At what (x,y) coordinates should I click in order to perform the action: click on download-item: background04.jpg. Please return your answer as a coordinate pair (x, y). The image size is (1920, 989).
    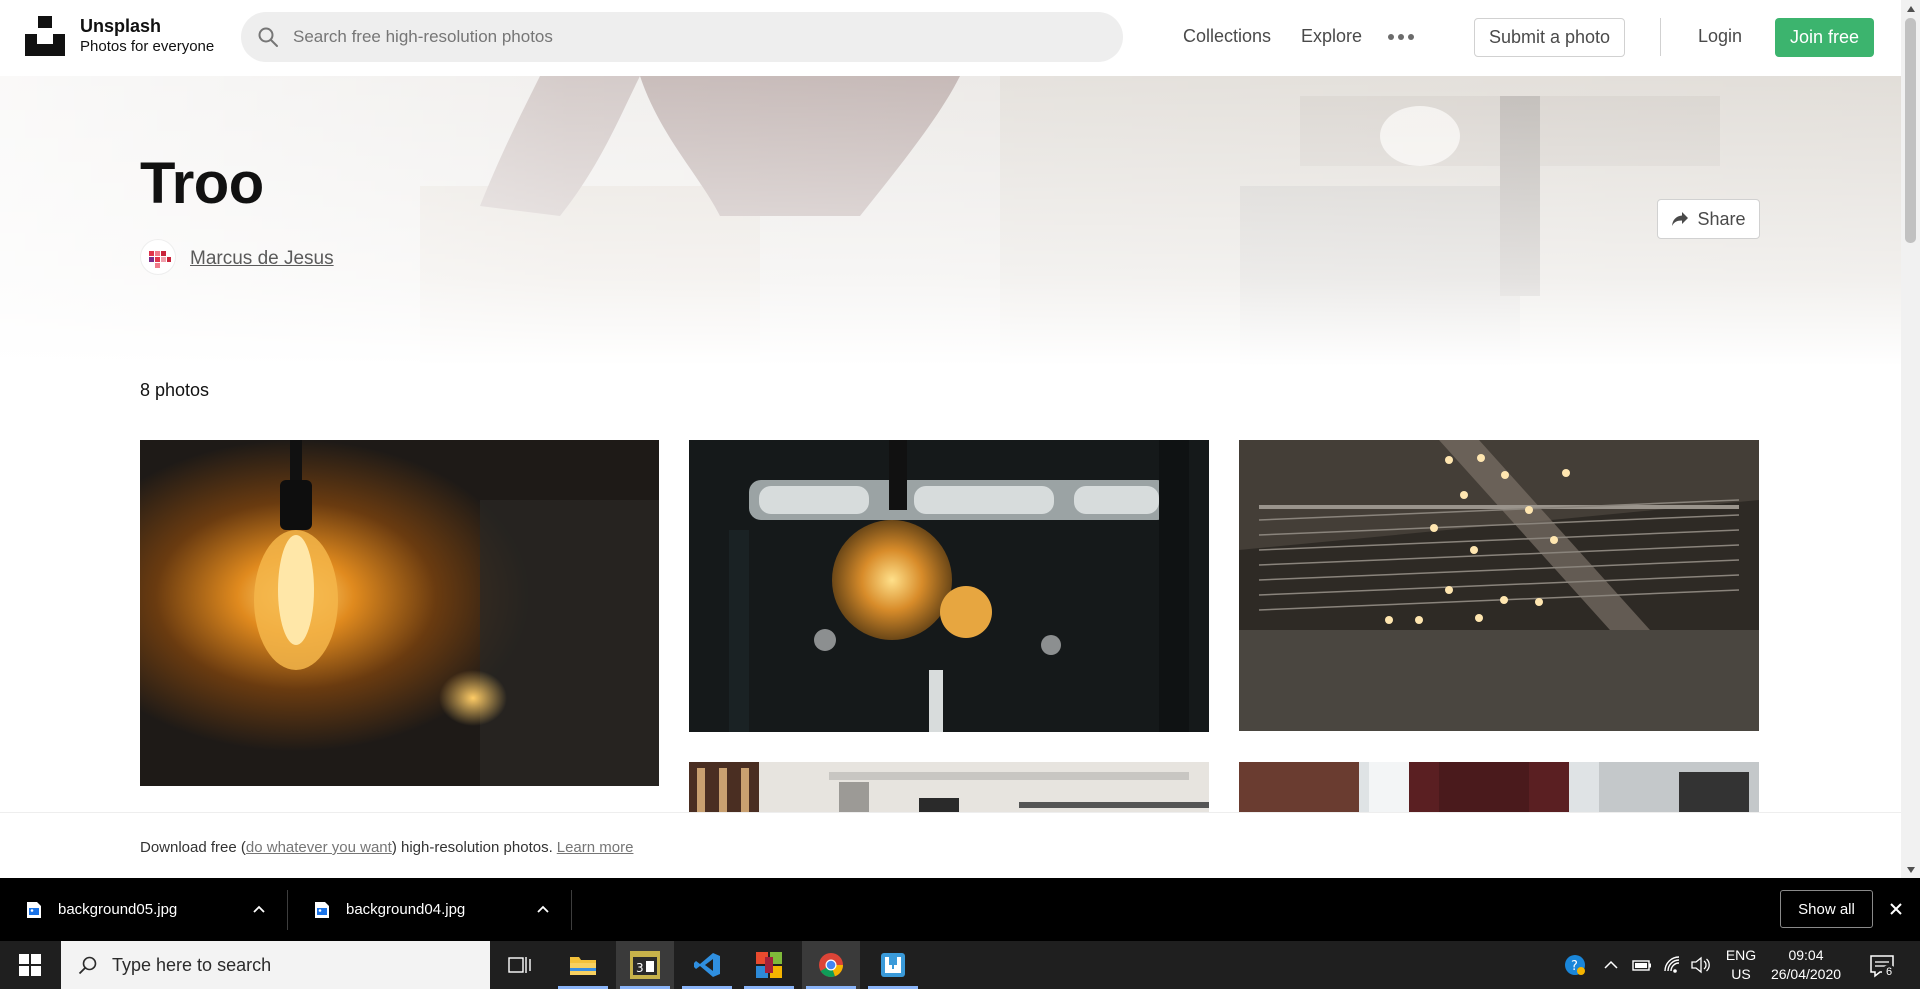
    Looking at the image, I should click on (429, 909).